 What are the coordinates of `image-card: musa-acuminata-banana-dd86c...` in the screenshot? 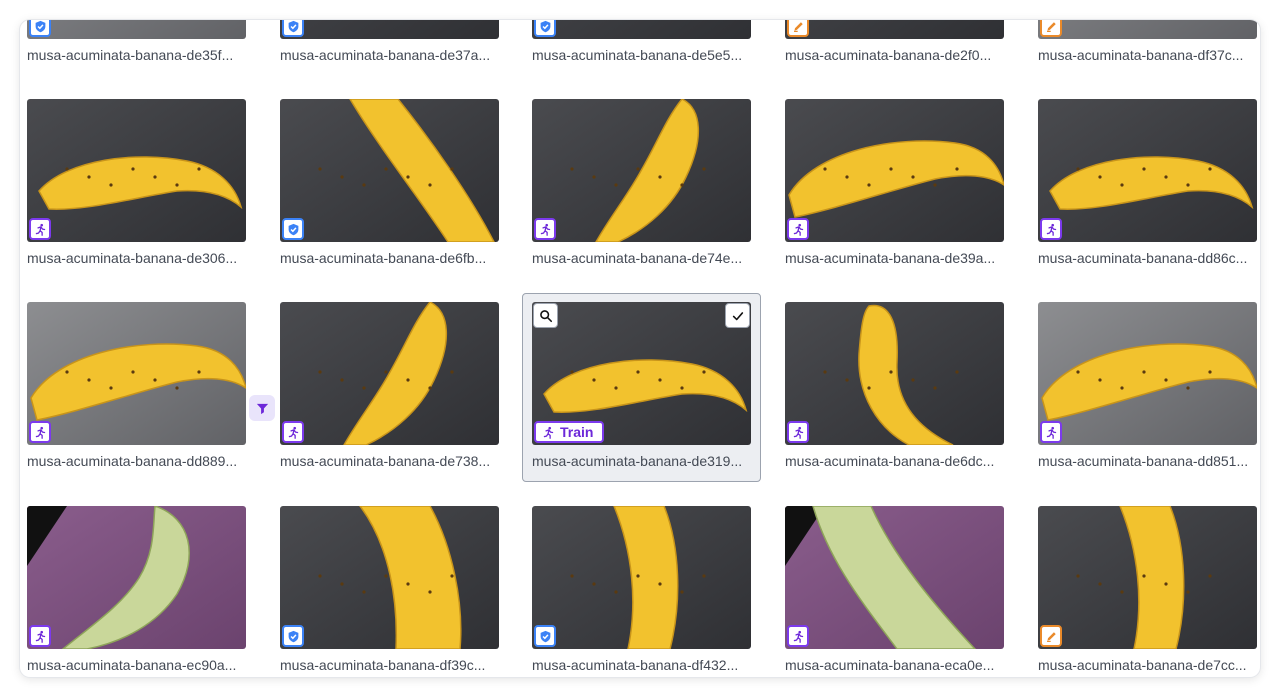 It's located at (1147, 182).